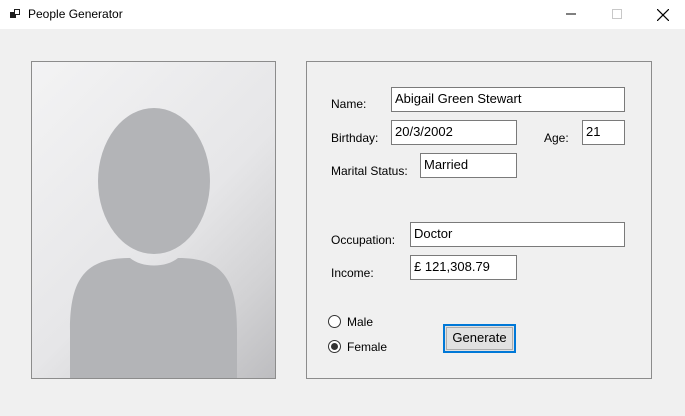  I want to click on close-button, so click(662, 14).